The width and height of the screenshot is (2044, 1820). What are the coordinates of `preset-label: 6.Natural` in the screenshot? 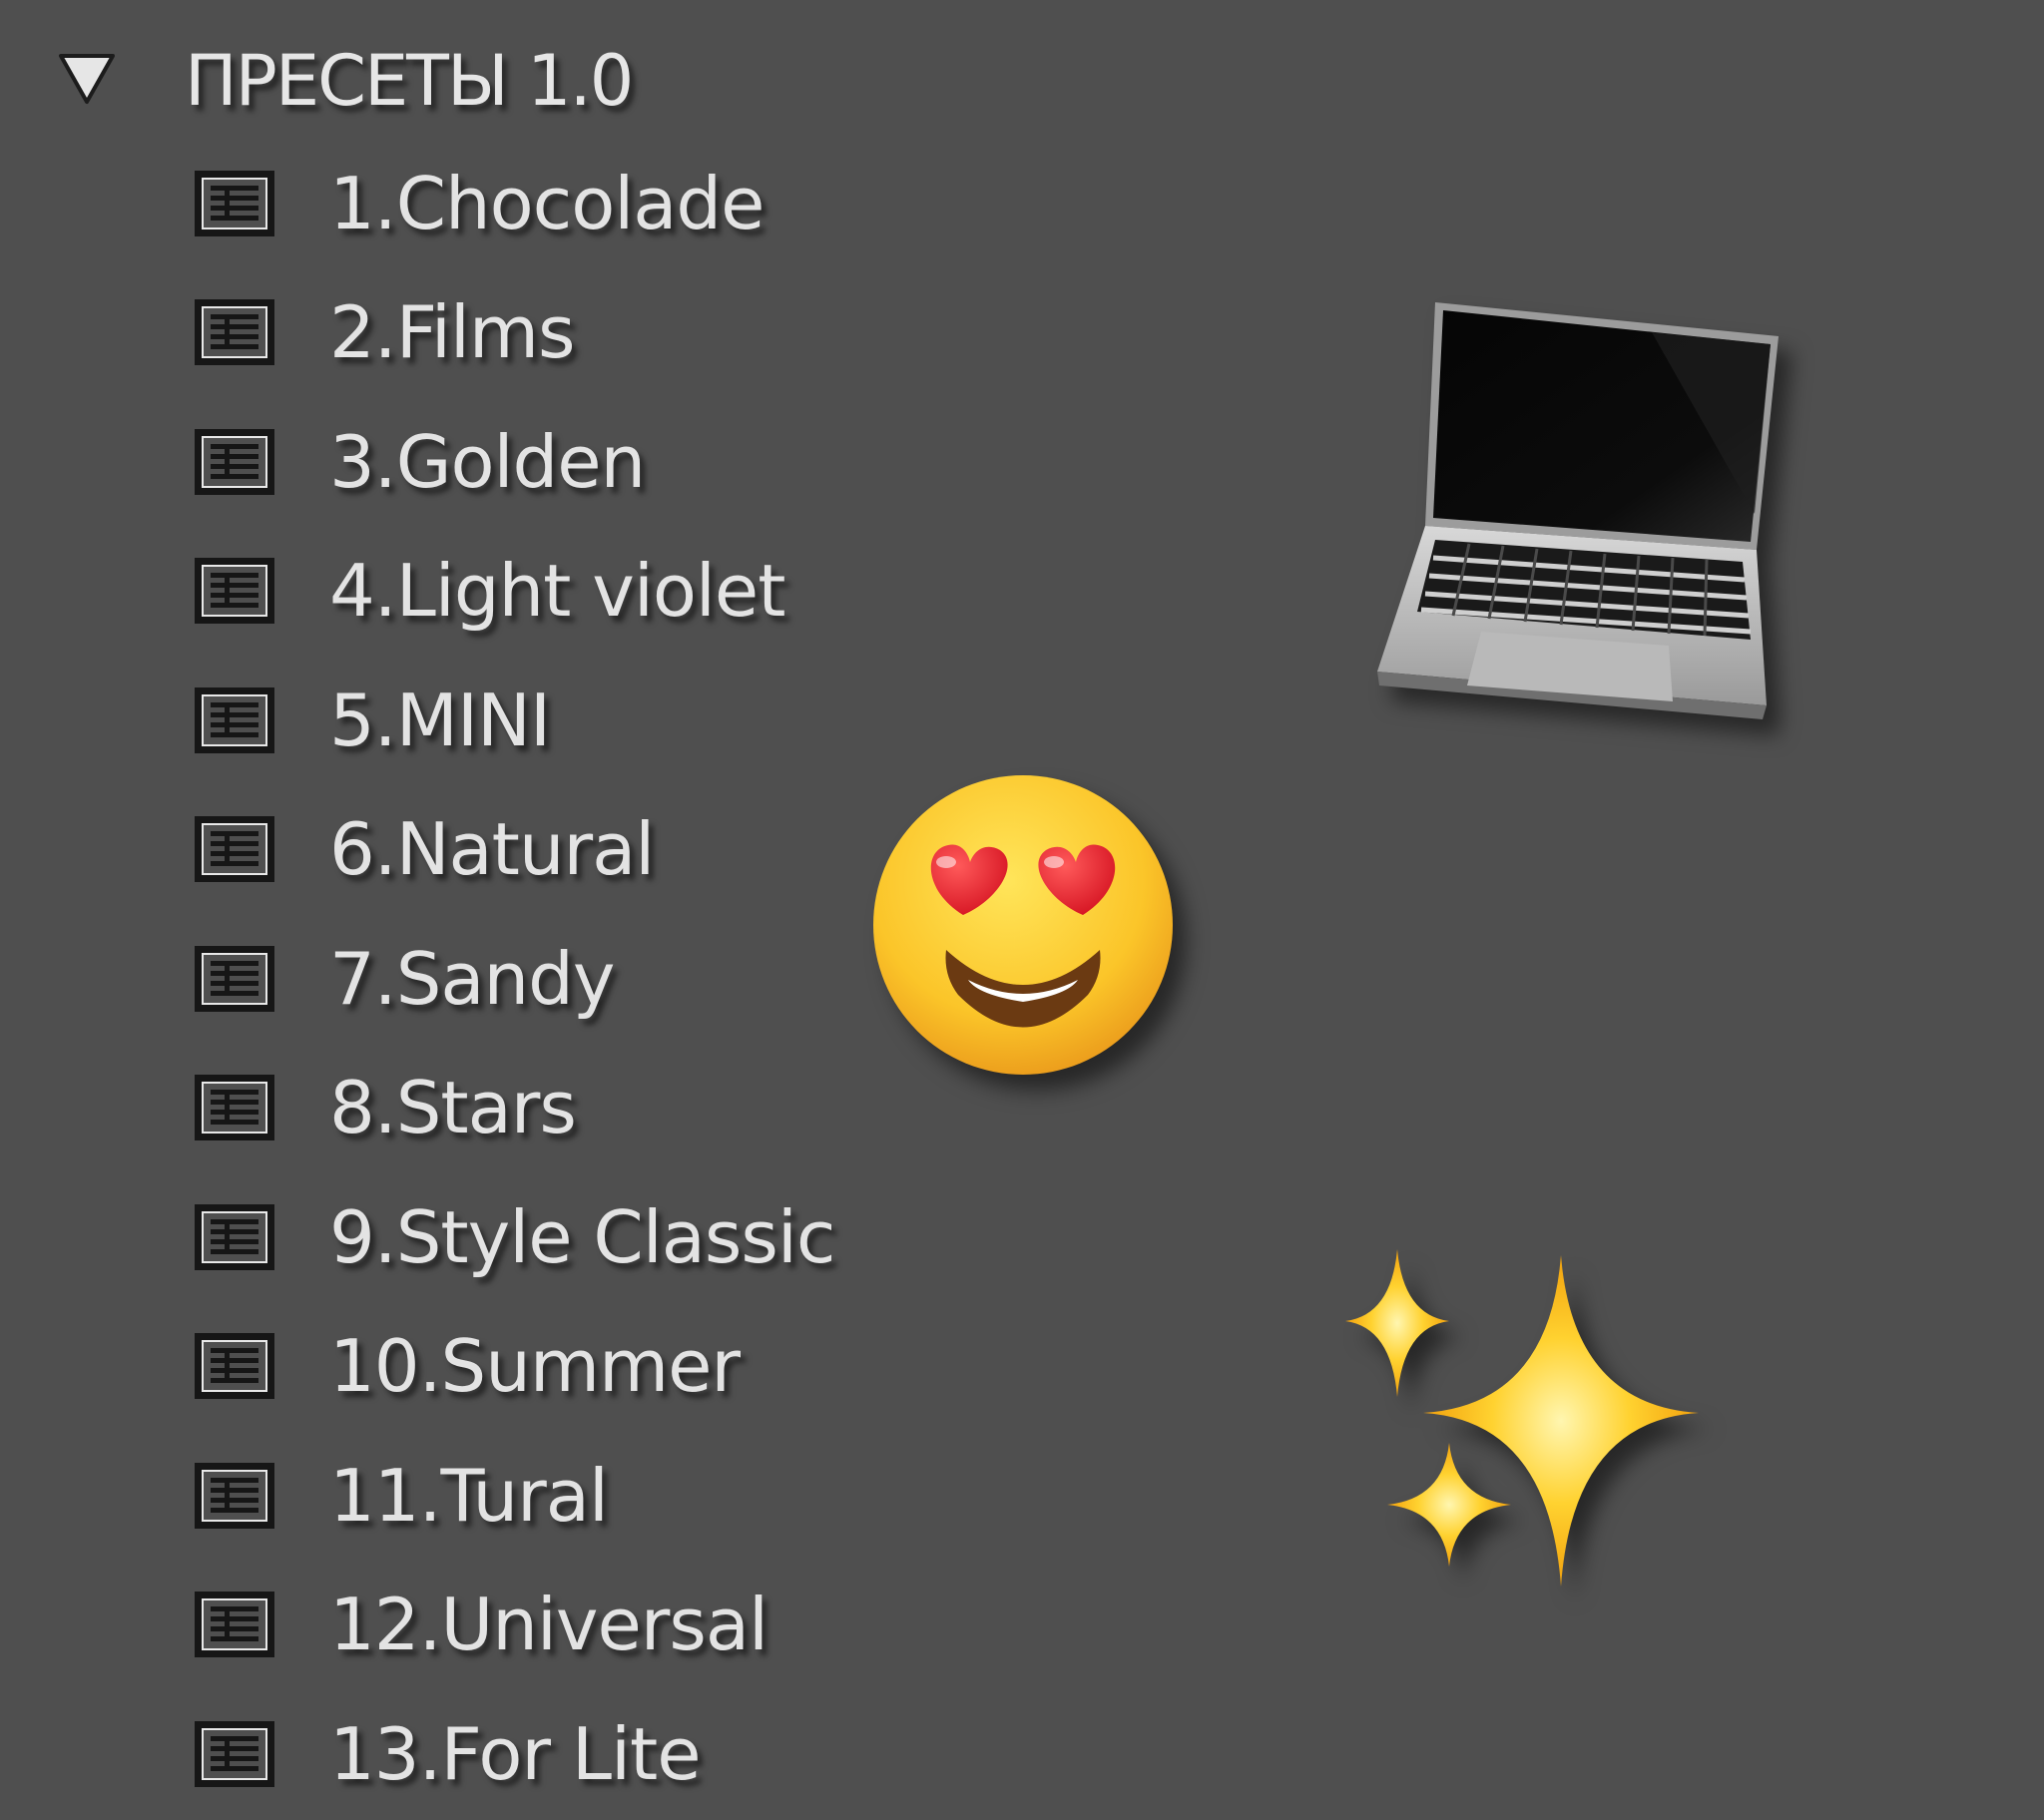 It's located at (492, 849).